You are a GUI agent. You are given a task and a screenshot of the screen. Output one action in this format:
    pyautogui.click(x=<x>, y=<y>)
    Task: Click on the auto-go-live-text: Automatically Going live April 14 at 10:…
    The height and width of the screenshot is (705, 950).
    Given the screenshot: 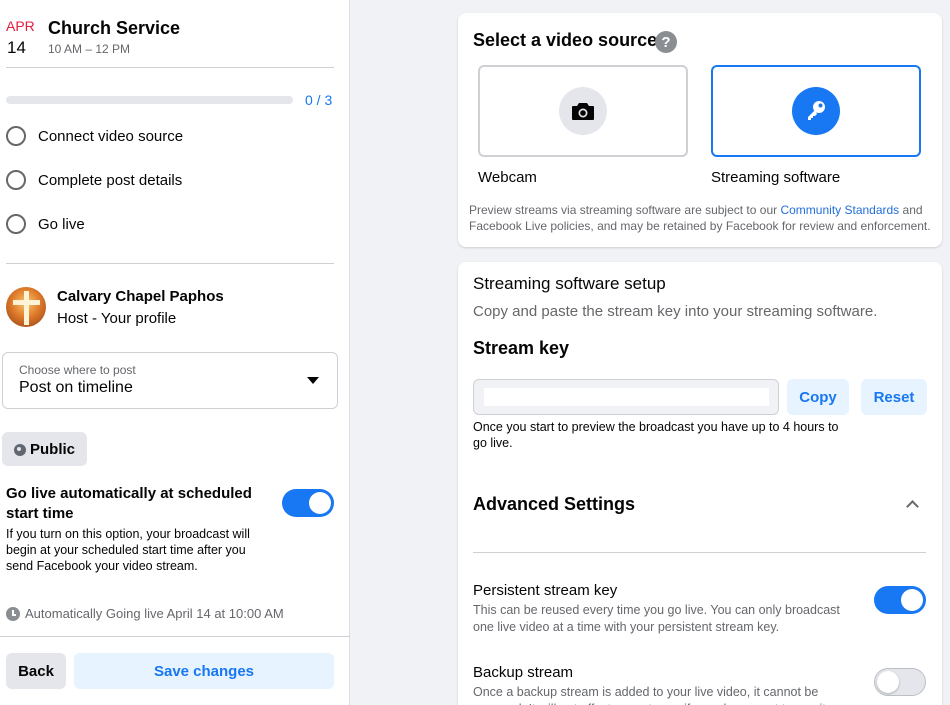 What is the action you would take?
    pyautogui.click(x=154, y=613)
    